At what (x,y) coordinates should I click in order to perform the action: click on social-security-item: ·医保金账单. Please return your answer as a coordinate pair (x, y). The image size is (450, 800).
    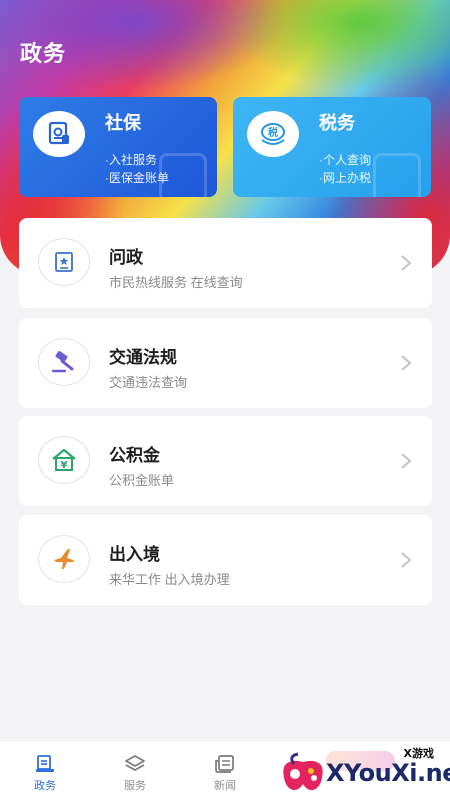
    Looking at the image, I should click on (137, 178).